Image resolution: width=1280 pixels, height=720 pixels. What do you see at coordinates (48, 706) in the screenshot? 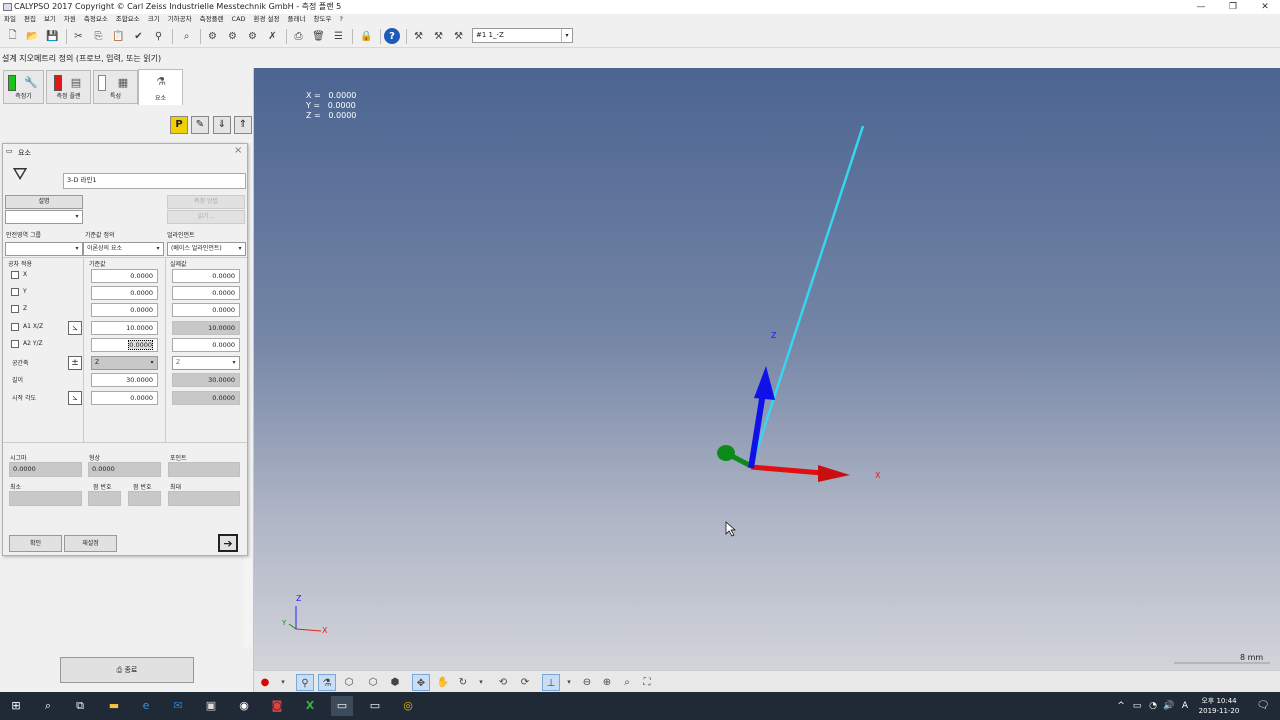
I see `search-icon: ⌕` at bounding box center [48, 706].